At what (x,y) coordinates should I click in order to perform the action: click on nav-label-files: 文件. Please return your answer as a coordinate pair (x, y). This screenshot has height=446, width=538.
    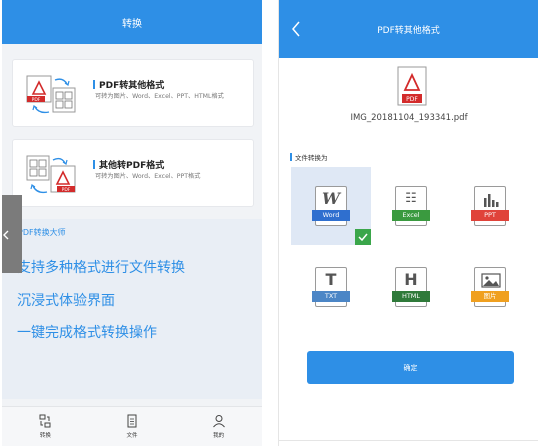
    Looking at the image, I should click on (132, 436).